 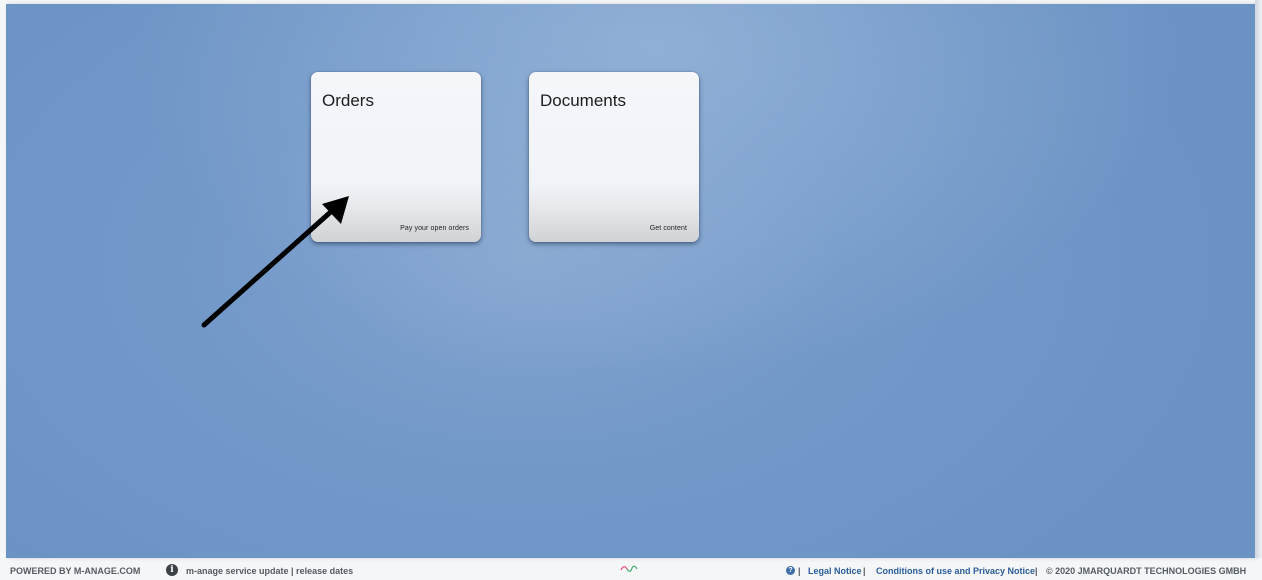 I want to click on powered-by-link: POWERED BY M-ANAGE.COM, so click(x=75, y=571).